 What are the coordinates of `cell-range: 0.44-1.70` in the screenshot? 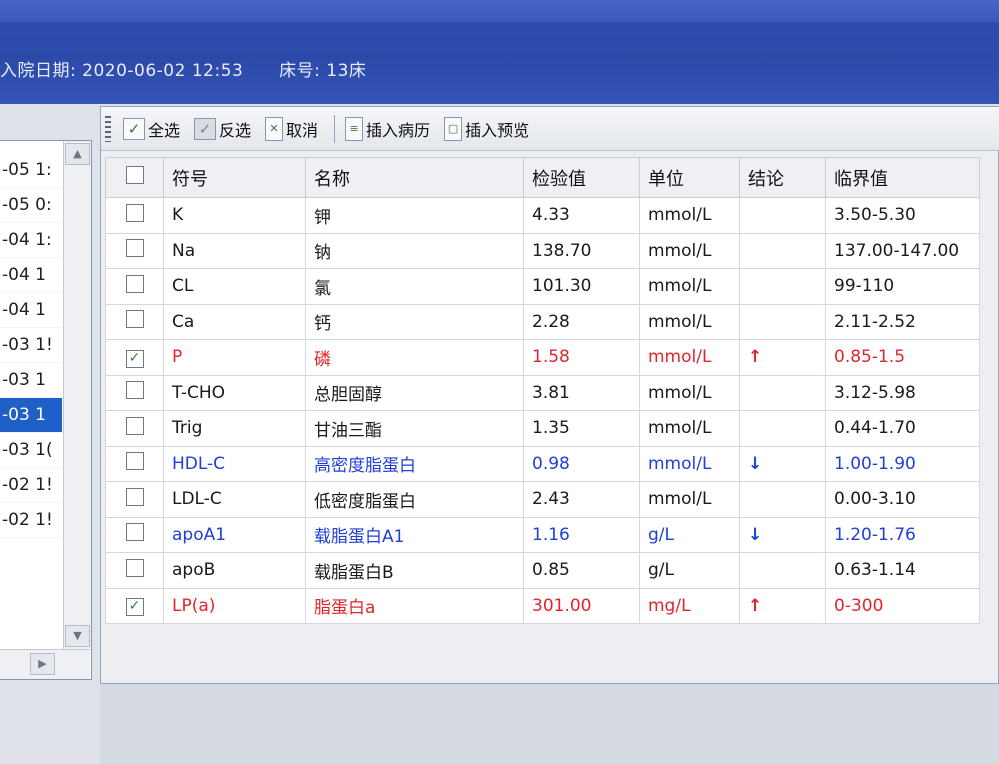 It's located at (902, 428).